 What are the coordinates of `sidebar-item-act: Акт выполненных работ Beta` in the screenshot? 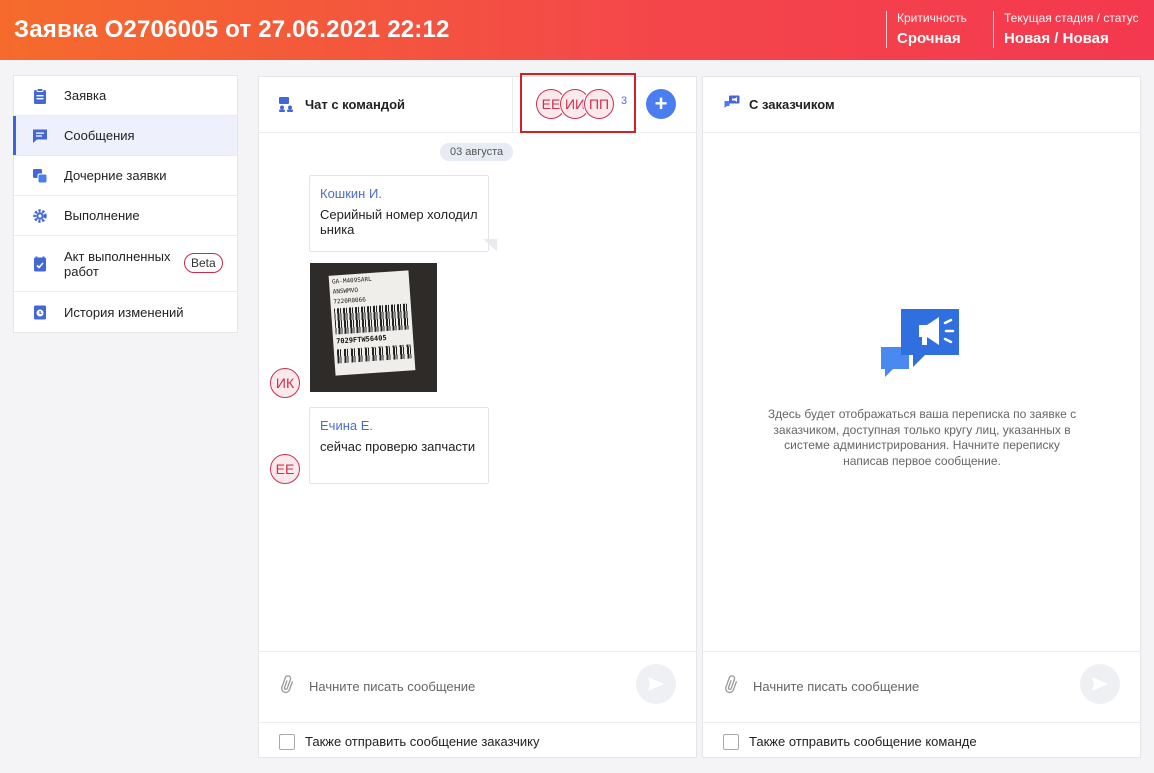 It's located at (125, 264).